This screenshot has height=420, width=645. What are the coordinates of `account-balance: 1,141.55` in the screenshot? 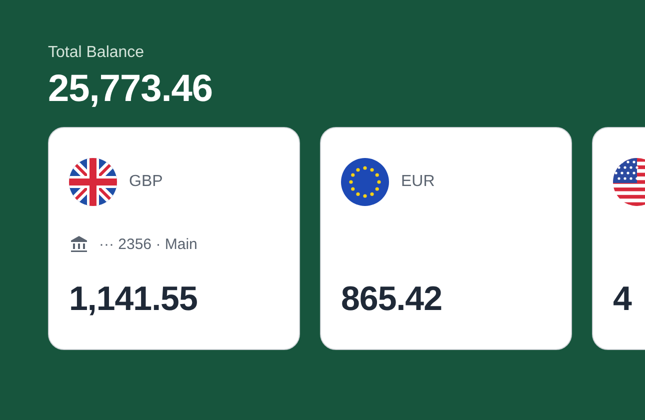 It's located at (133, 299).